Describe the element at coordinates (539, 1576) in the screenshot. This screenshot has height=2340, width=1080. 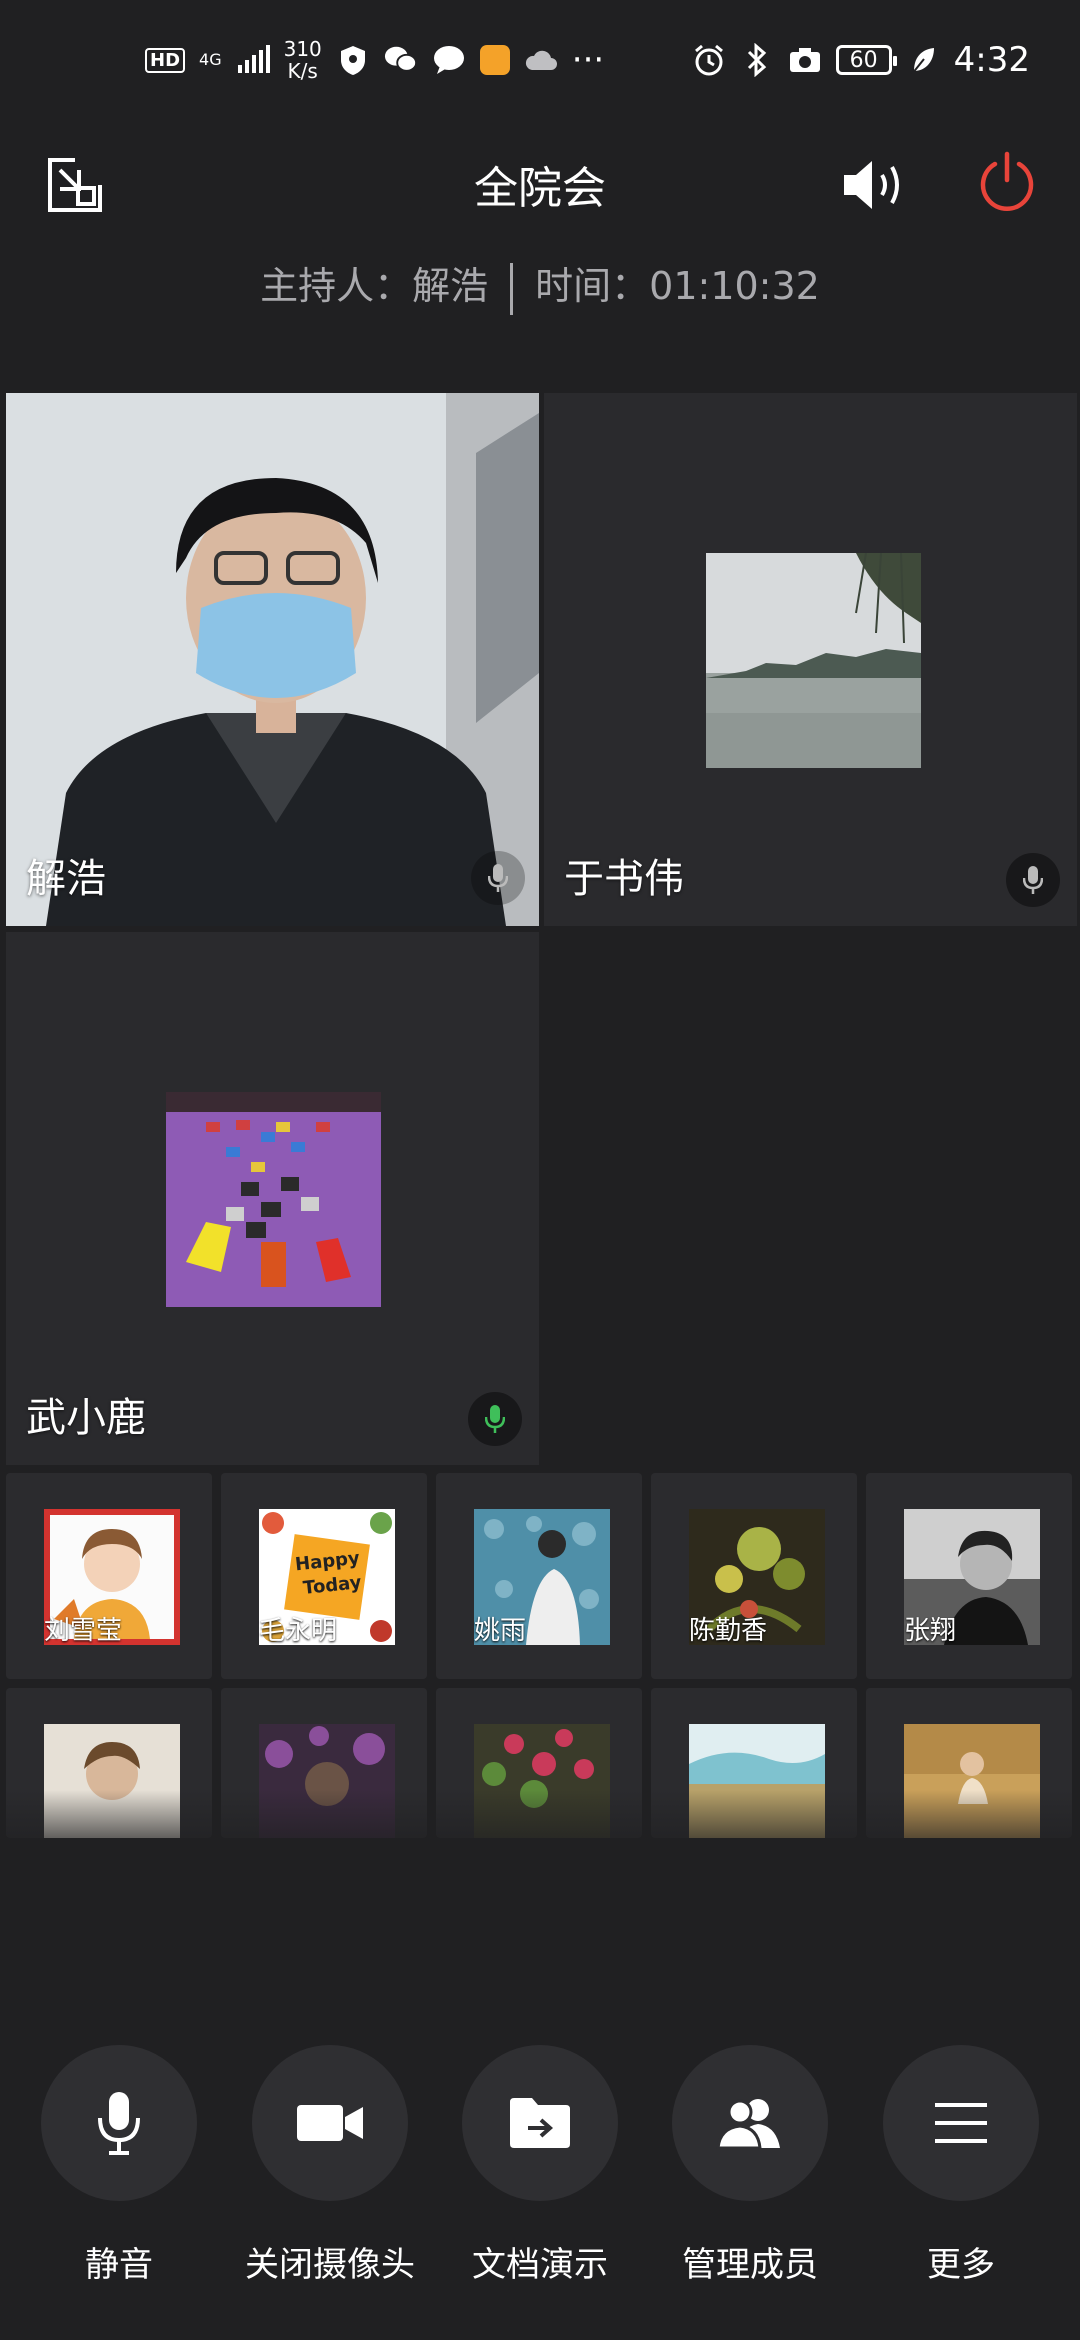
I see `member-thumbnail: 姚雨` at that location.